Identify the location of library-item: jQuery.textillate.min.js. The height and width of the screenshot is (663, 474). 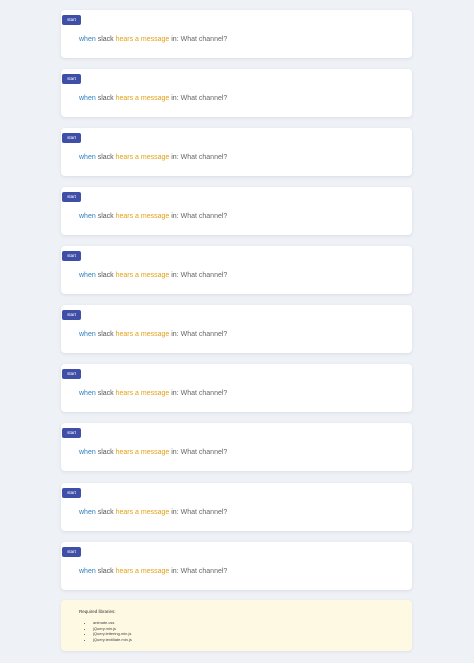
(112, 640).